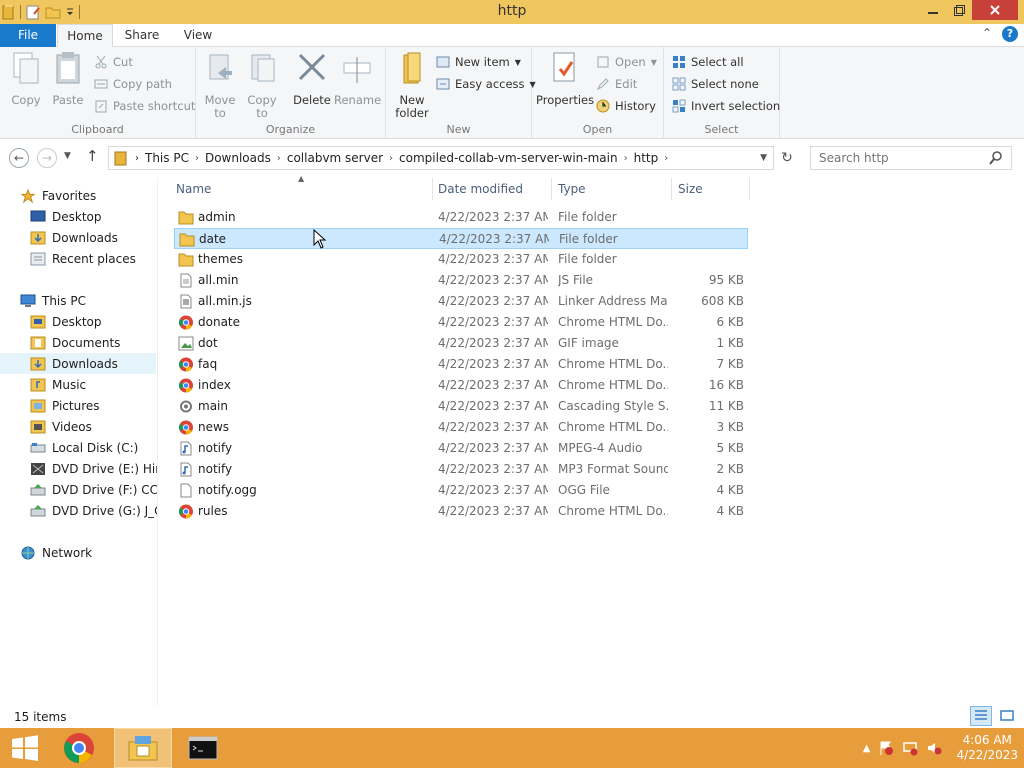 The height and width of the screenshot is (768, 1024). I want to click on nav-pc-videos: Videos, so click(93, 426).